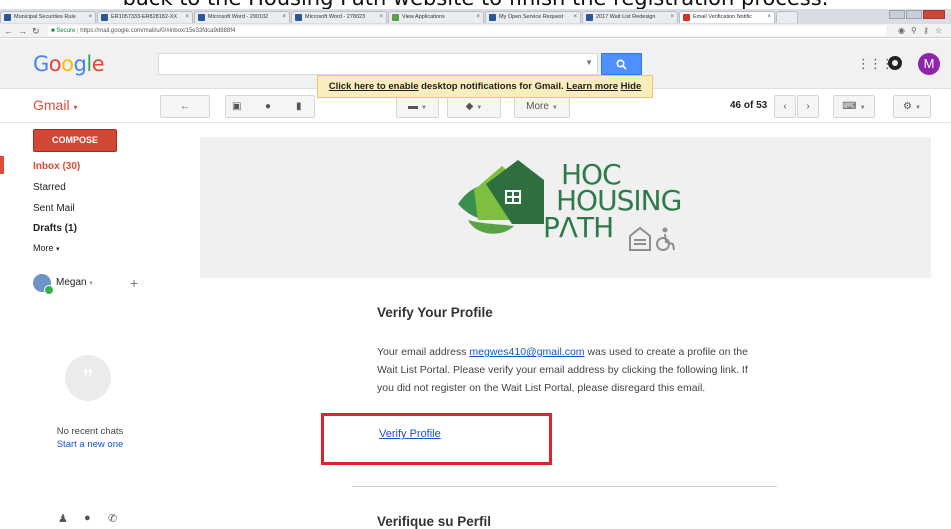 The image size is (951, 529). Describe the element at coordinates (749, 105) in the screenshot. I see `message-pager: 46 of 53` at that location.